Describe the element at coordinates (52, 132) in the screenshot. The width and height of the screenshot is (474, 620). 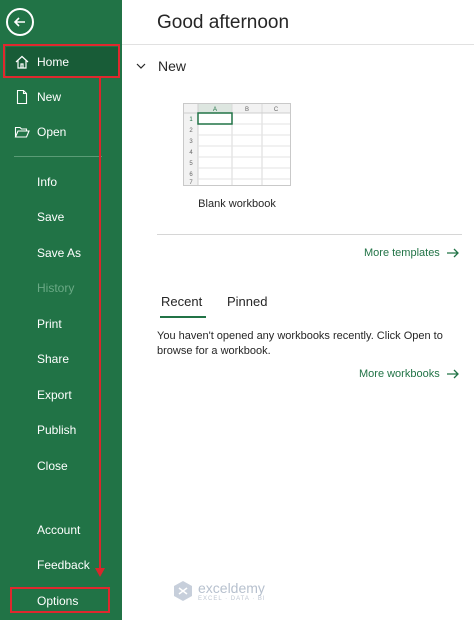
I see `sidebar-item-label: Open` at that location.